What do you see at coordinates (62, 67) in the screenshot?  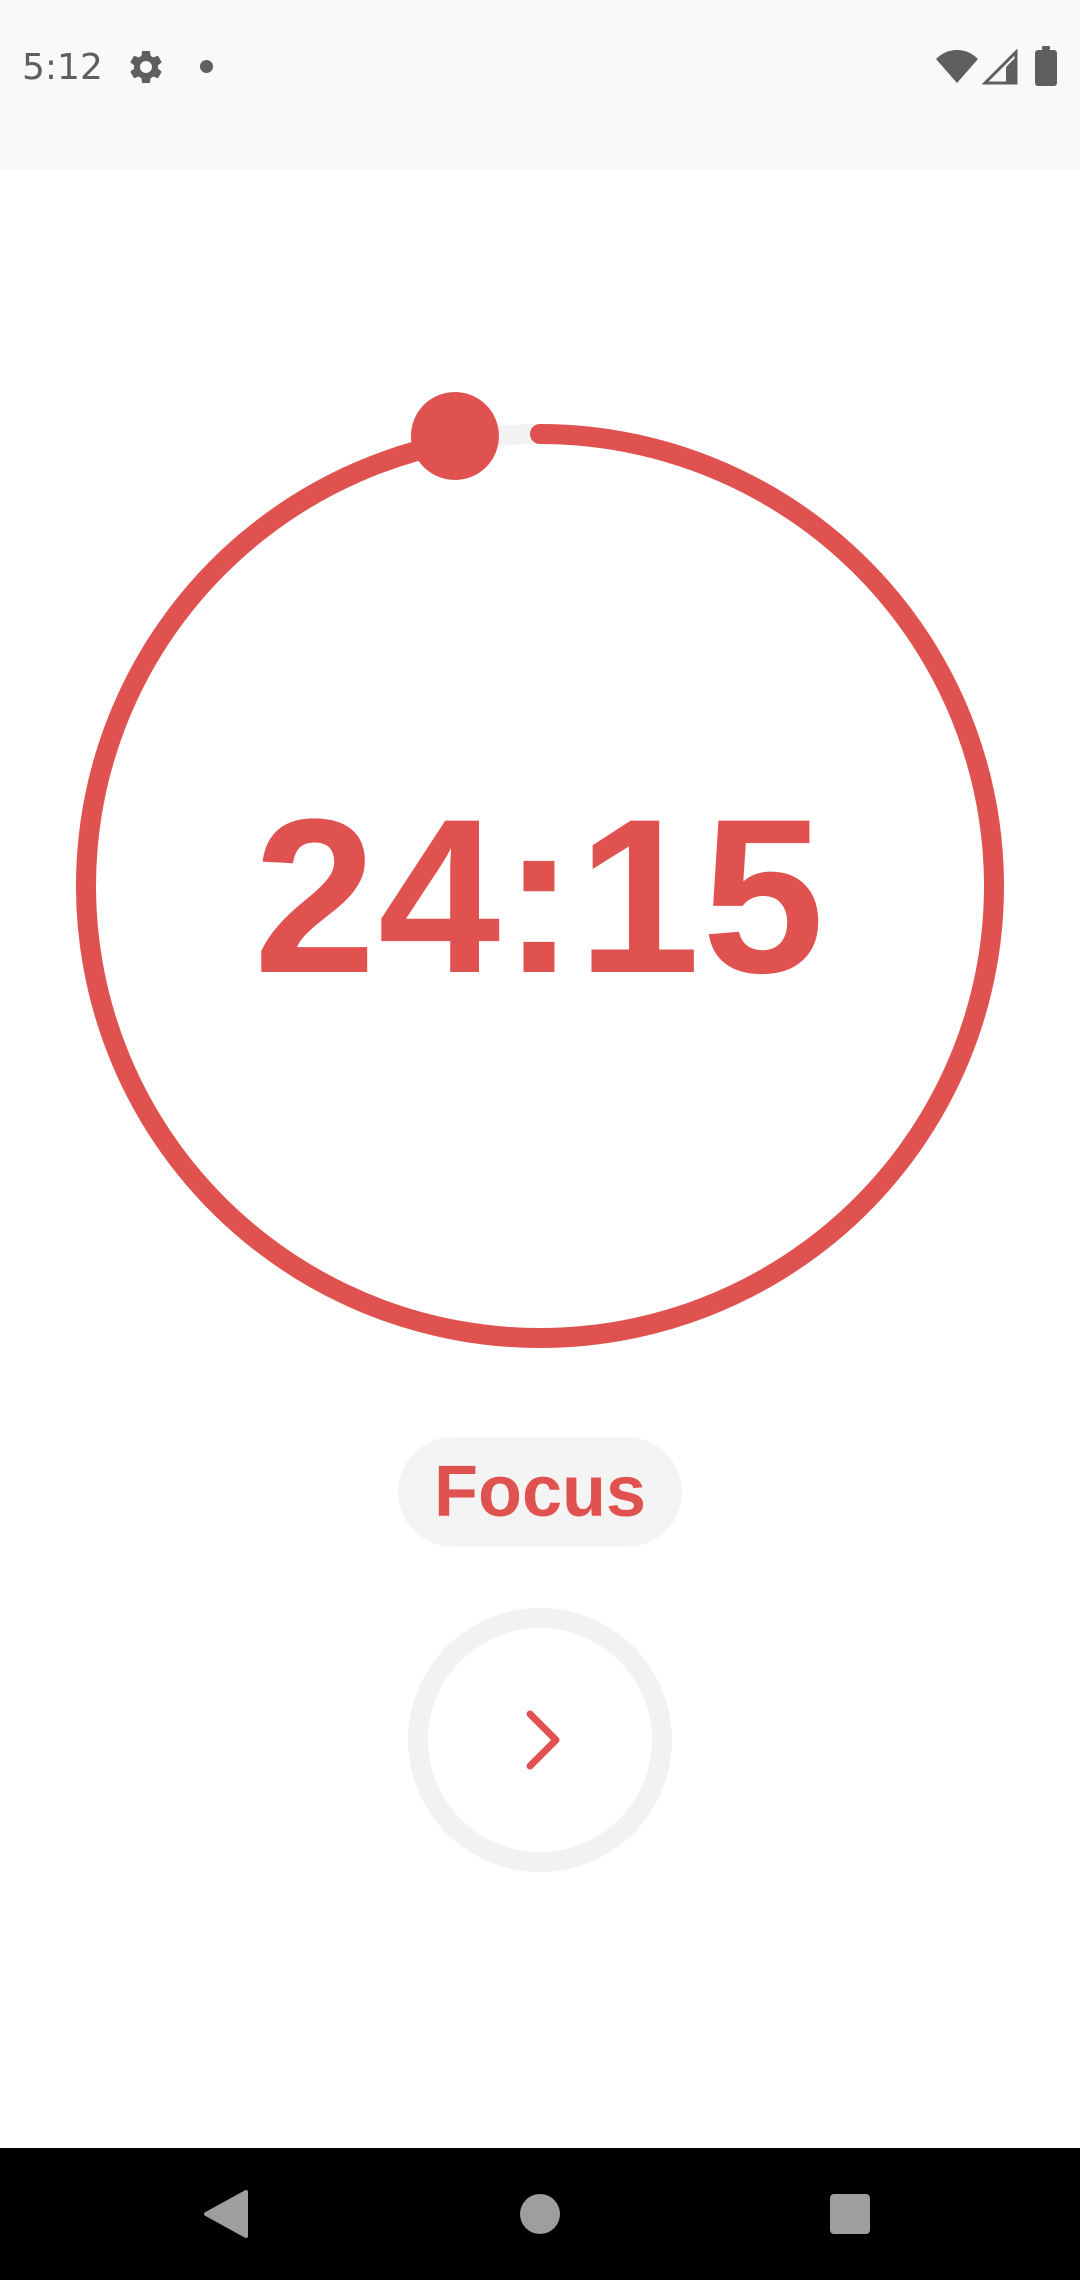 I see `status-time: 5:12` at bounding box center [62, 67].